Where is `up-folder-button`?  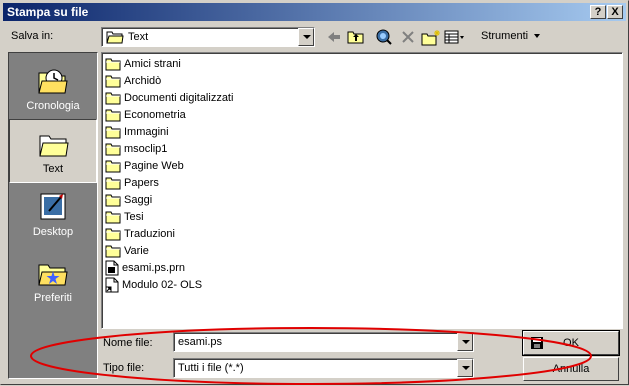 up-folder-button is located at coordinates (356, 37).